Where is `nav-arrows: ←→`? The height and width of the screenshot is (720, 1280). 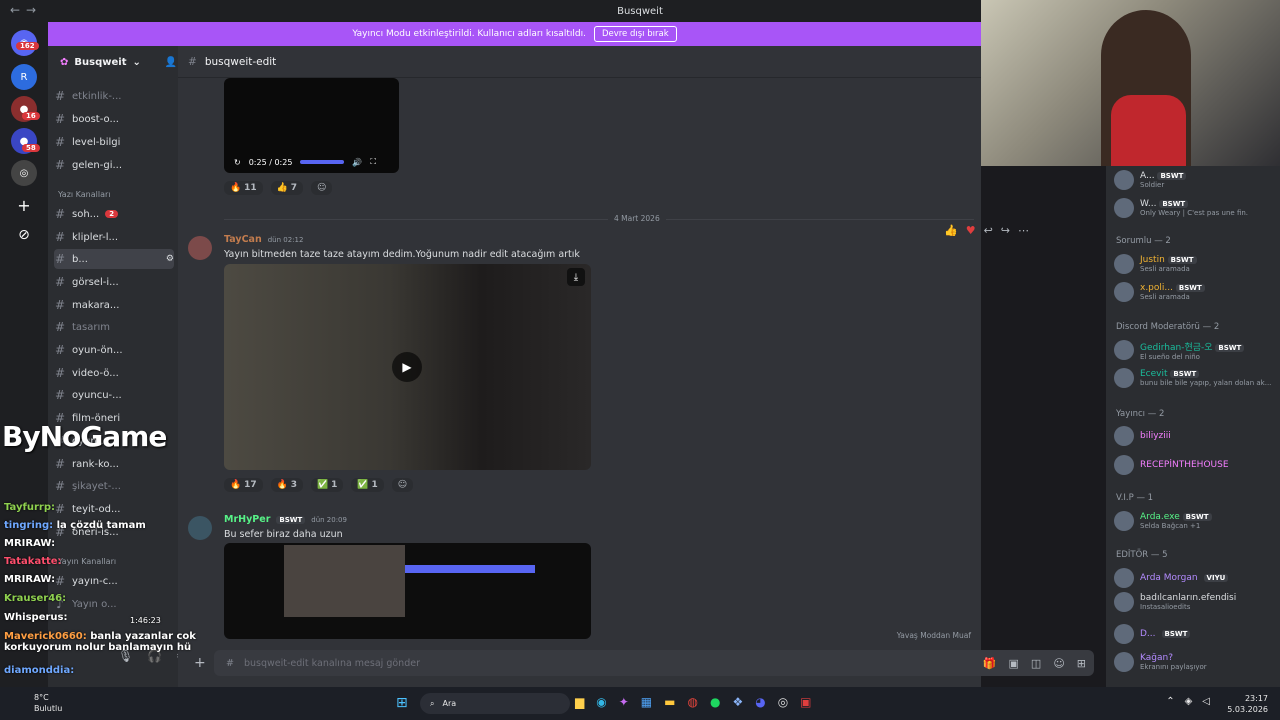 nav-arrows: ←→ is located at coordinates (26, 10).